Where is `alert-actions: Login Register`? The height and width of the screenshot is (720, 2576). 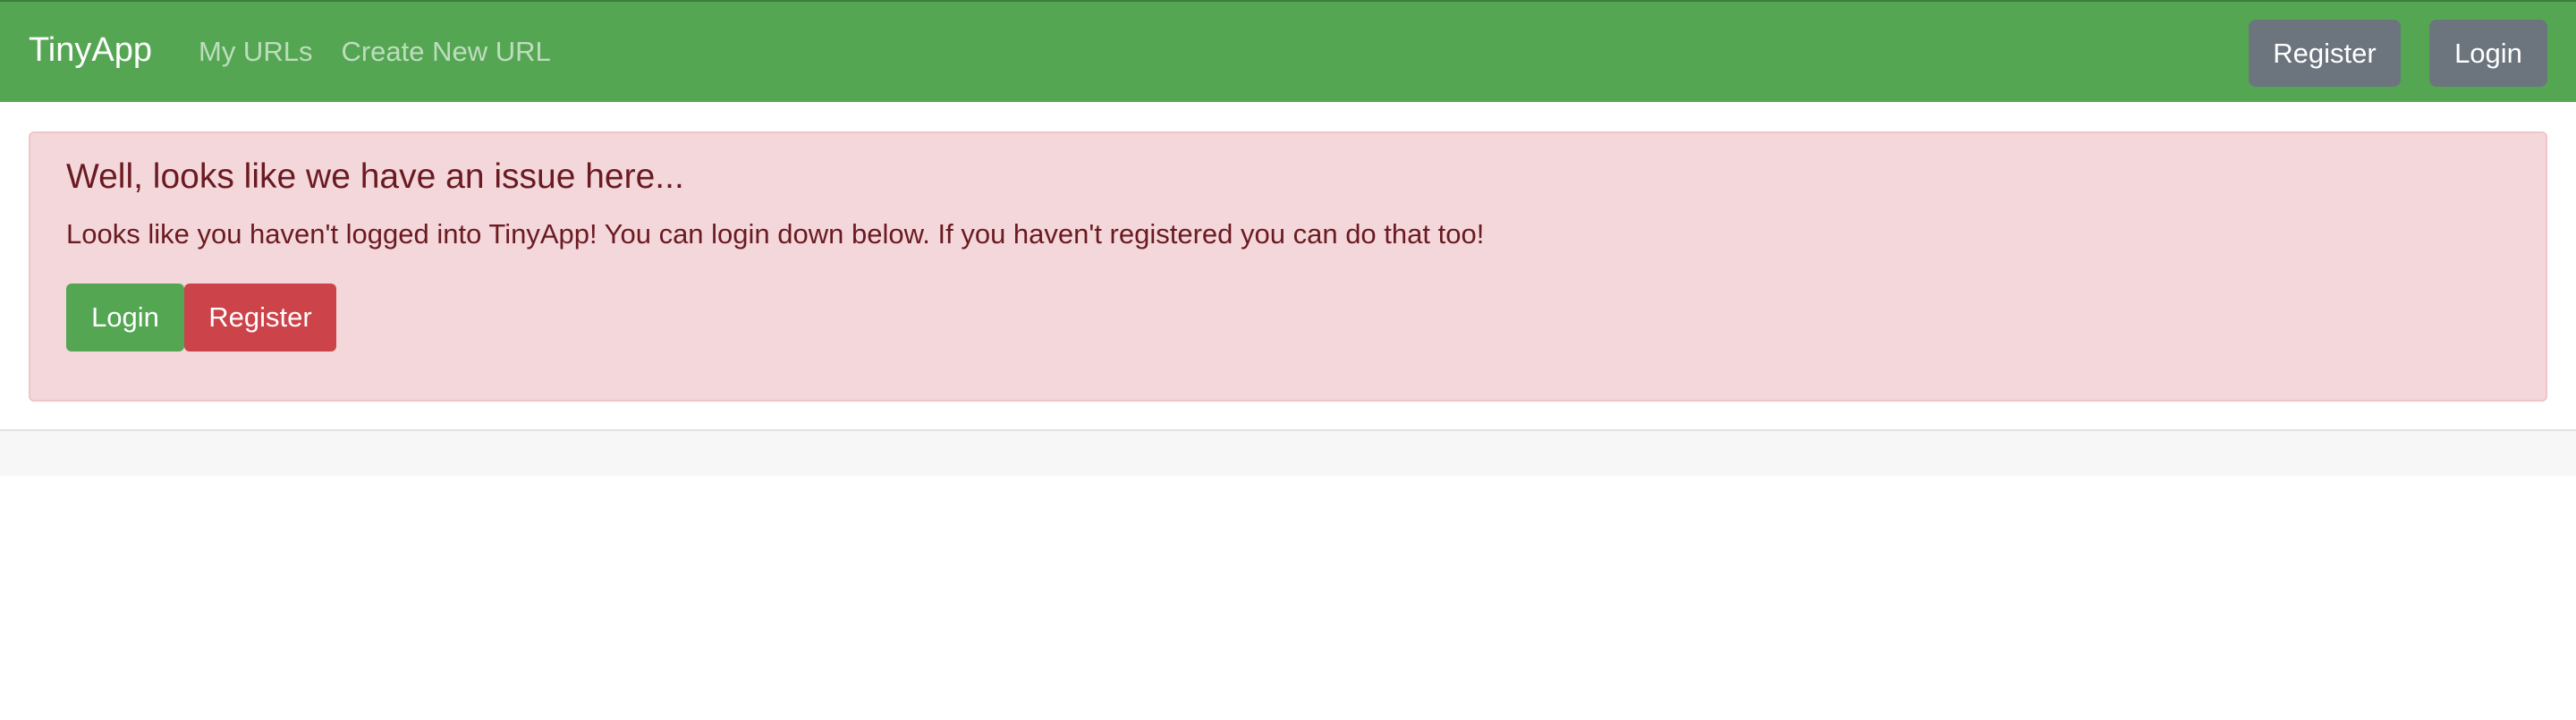 alert-actions: Login Register is located at coordinates (201, 318).